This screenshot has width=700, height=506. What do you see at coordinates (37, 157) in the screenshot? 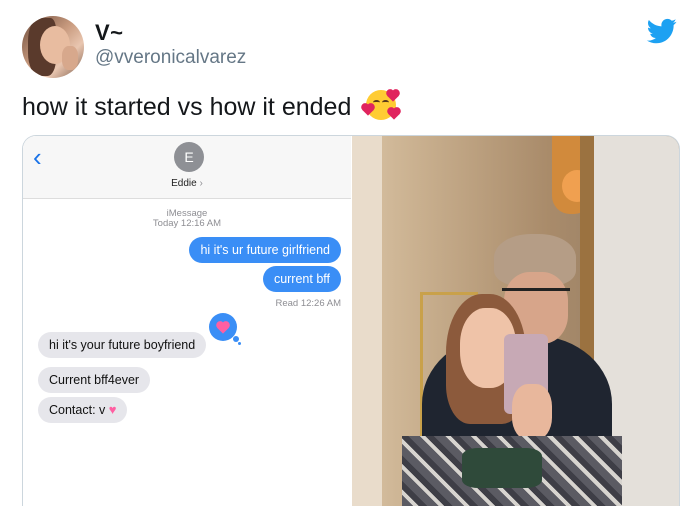
I see `chevron-left-icon: ‹` at bounding box center [37, 157].